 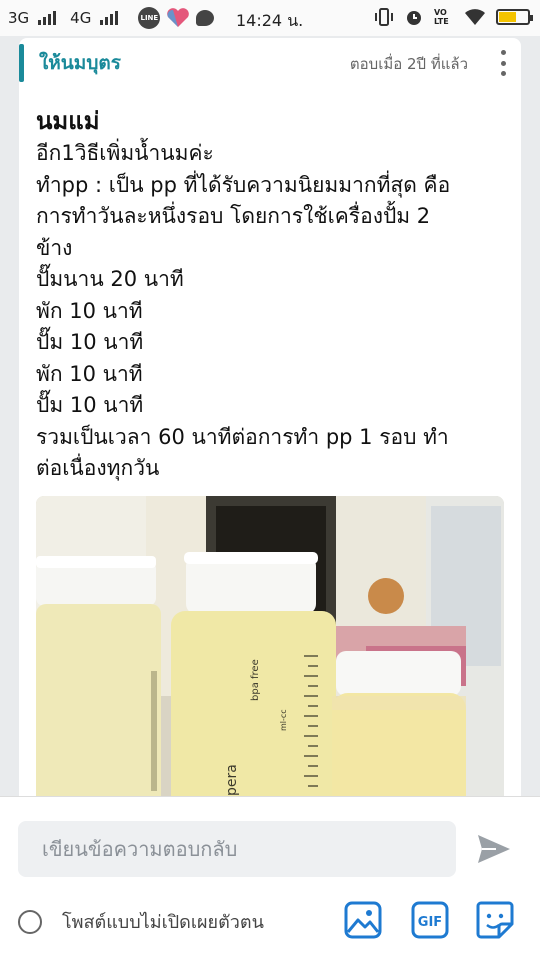 What do you see at coordinates (30, 921) in the screenshot?
I see `radio-button` at bounding box center [30, 921].